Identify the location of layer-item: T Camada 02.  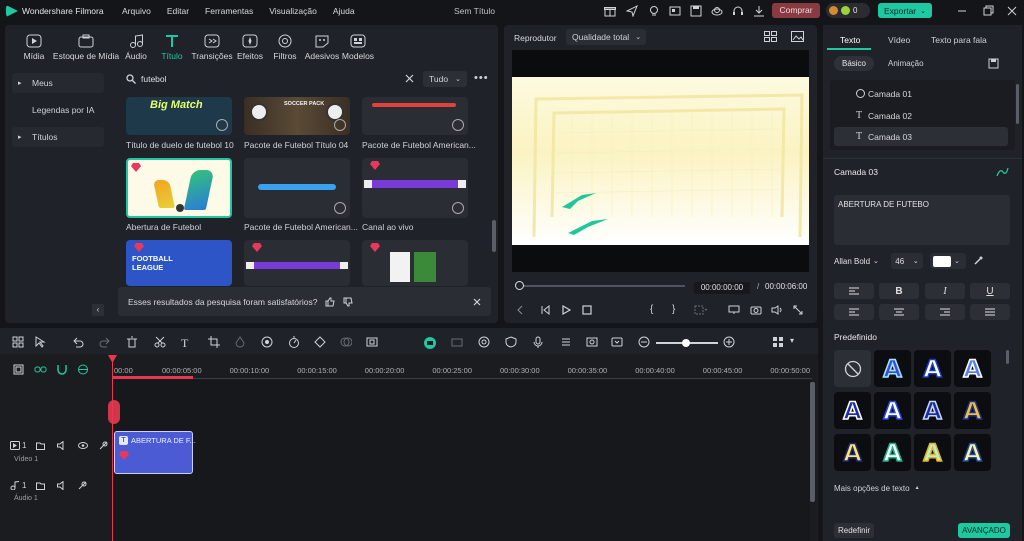
(921, 115).